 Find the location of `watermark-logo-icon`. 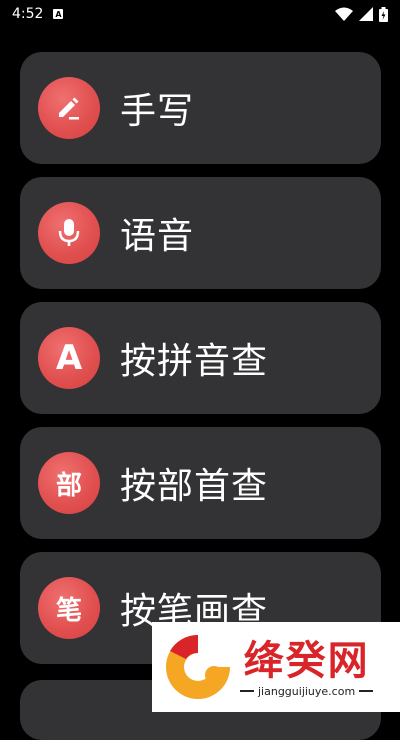

watermark-logo-icon is located at coordinates (198, 666).